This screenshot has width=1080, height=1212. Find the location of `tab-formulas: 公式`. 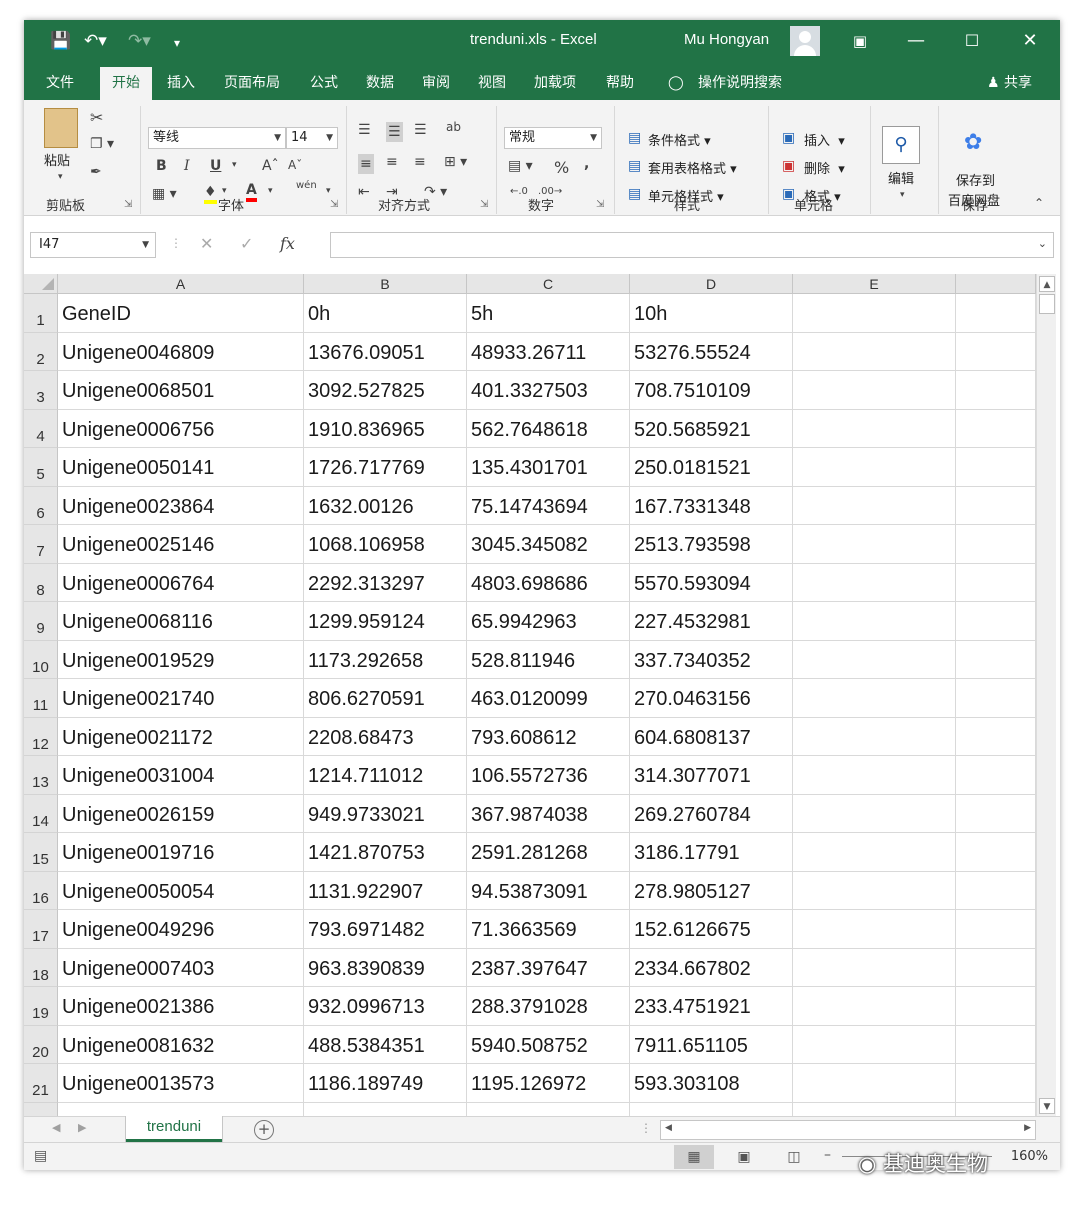

tab-formulas: 公式 is located at coordinates (324, 82).